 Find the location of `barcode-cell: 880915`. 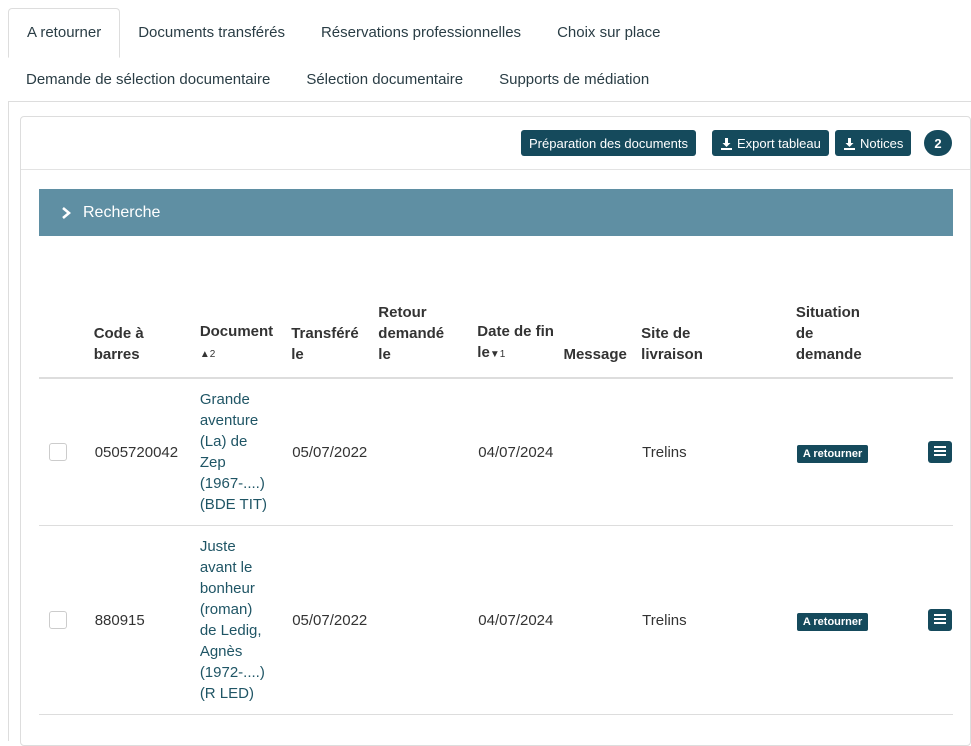

barcode-cell: 880915 is located at coordinates (146, 620).